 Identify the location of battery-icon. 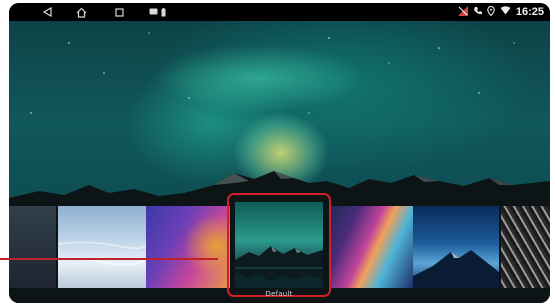
(163, 12).